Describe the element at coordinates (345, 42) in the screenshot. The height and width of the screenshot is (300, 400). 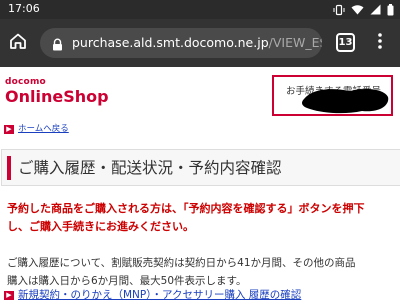
I see `tab-switcher-button: 13` at that location.